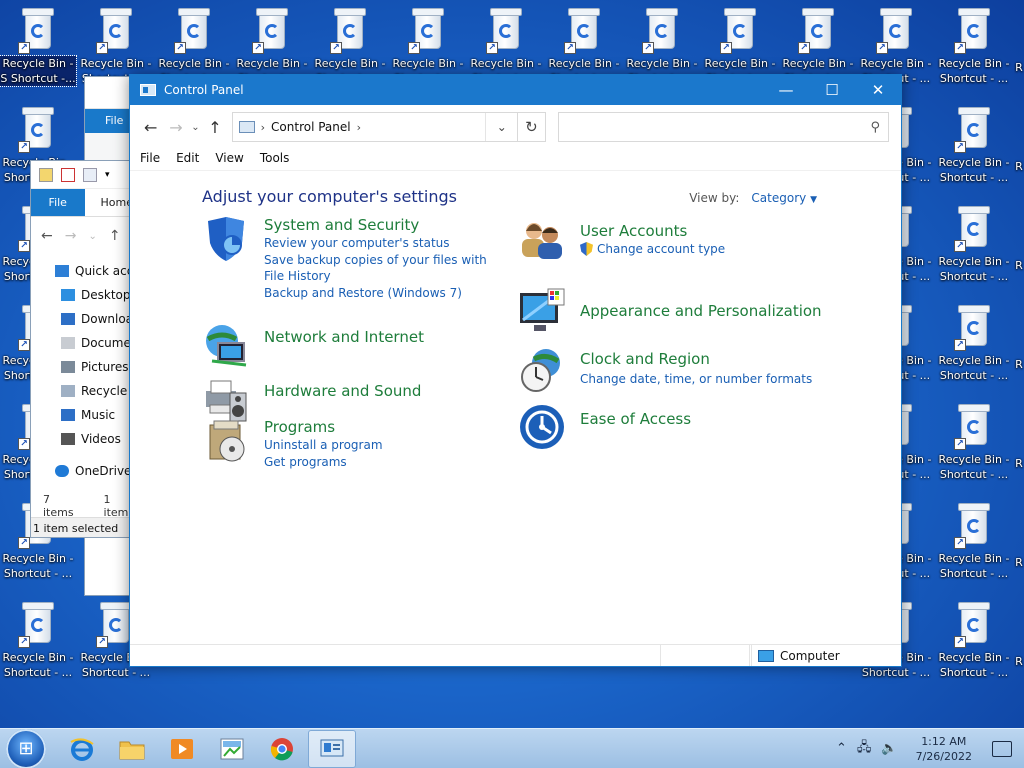 The width and height of the screenshot is (1024, 768). What do you see at coordinates (841, 748) in the screenshot?
I see `chevron-up-icon: ⌃` at bounding box center [841, 748].